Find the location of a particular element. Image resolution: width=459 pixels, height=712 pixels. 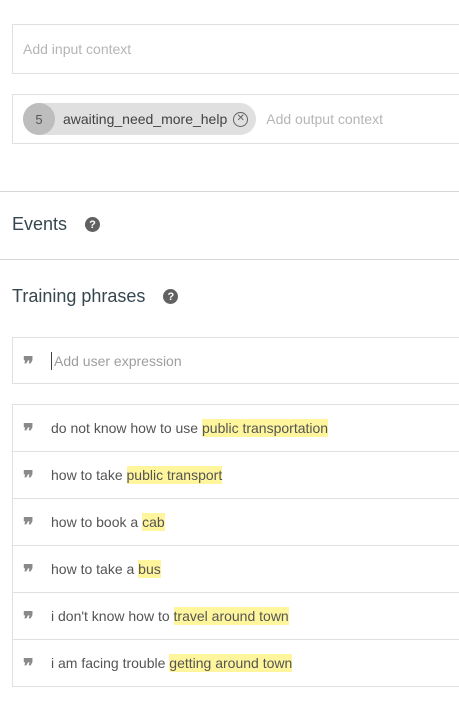

output-context-chip: 5 awaiting_need_more_help ✕ is located at coordinates (140, 119).